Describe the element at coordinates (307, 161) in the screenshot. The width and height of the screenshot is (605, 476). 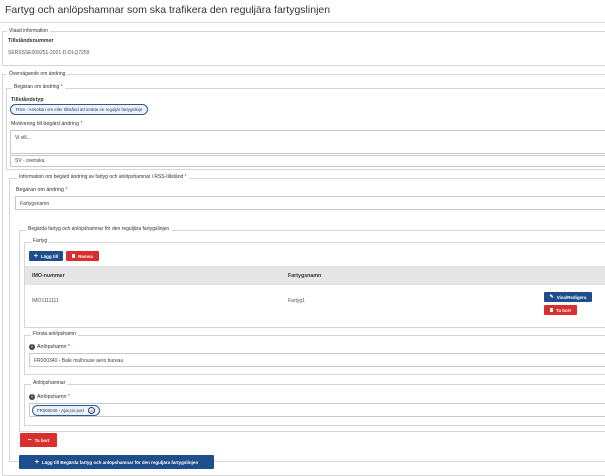
I see `language-select: SV - svenska` at that location.